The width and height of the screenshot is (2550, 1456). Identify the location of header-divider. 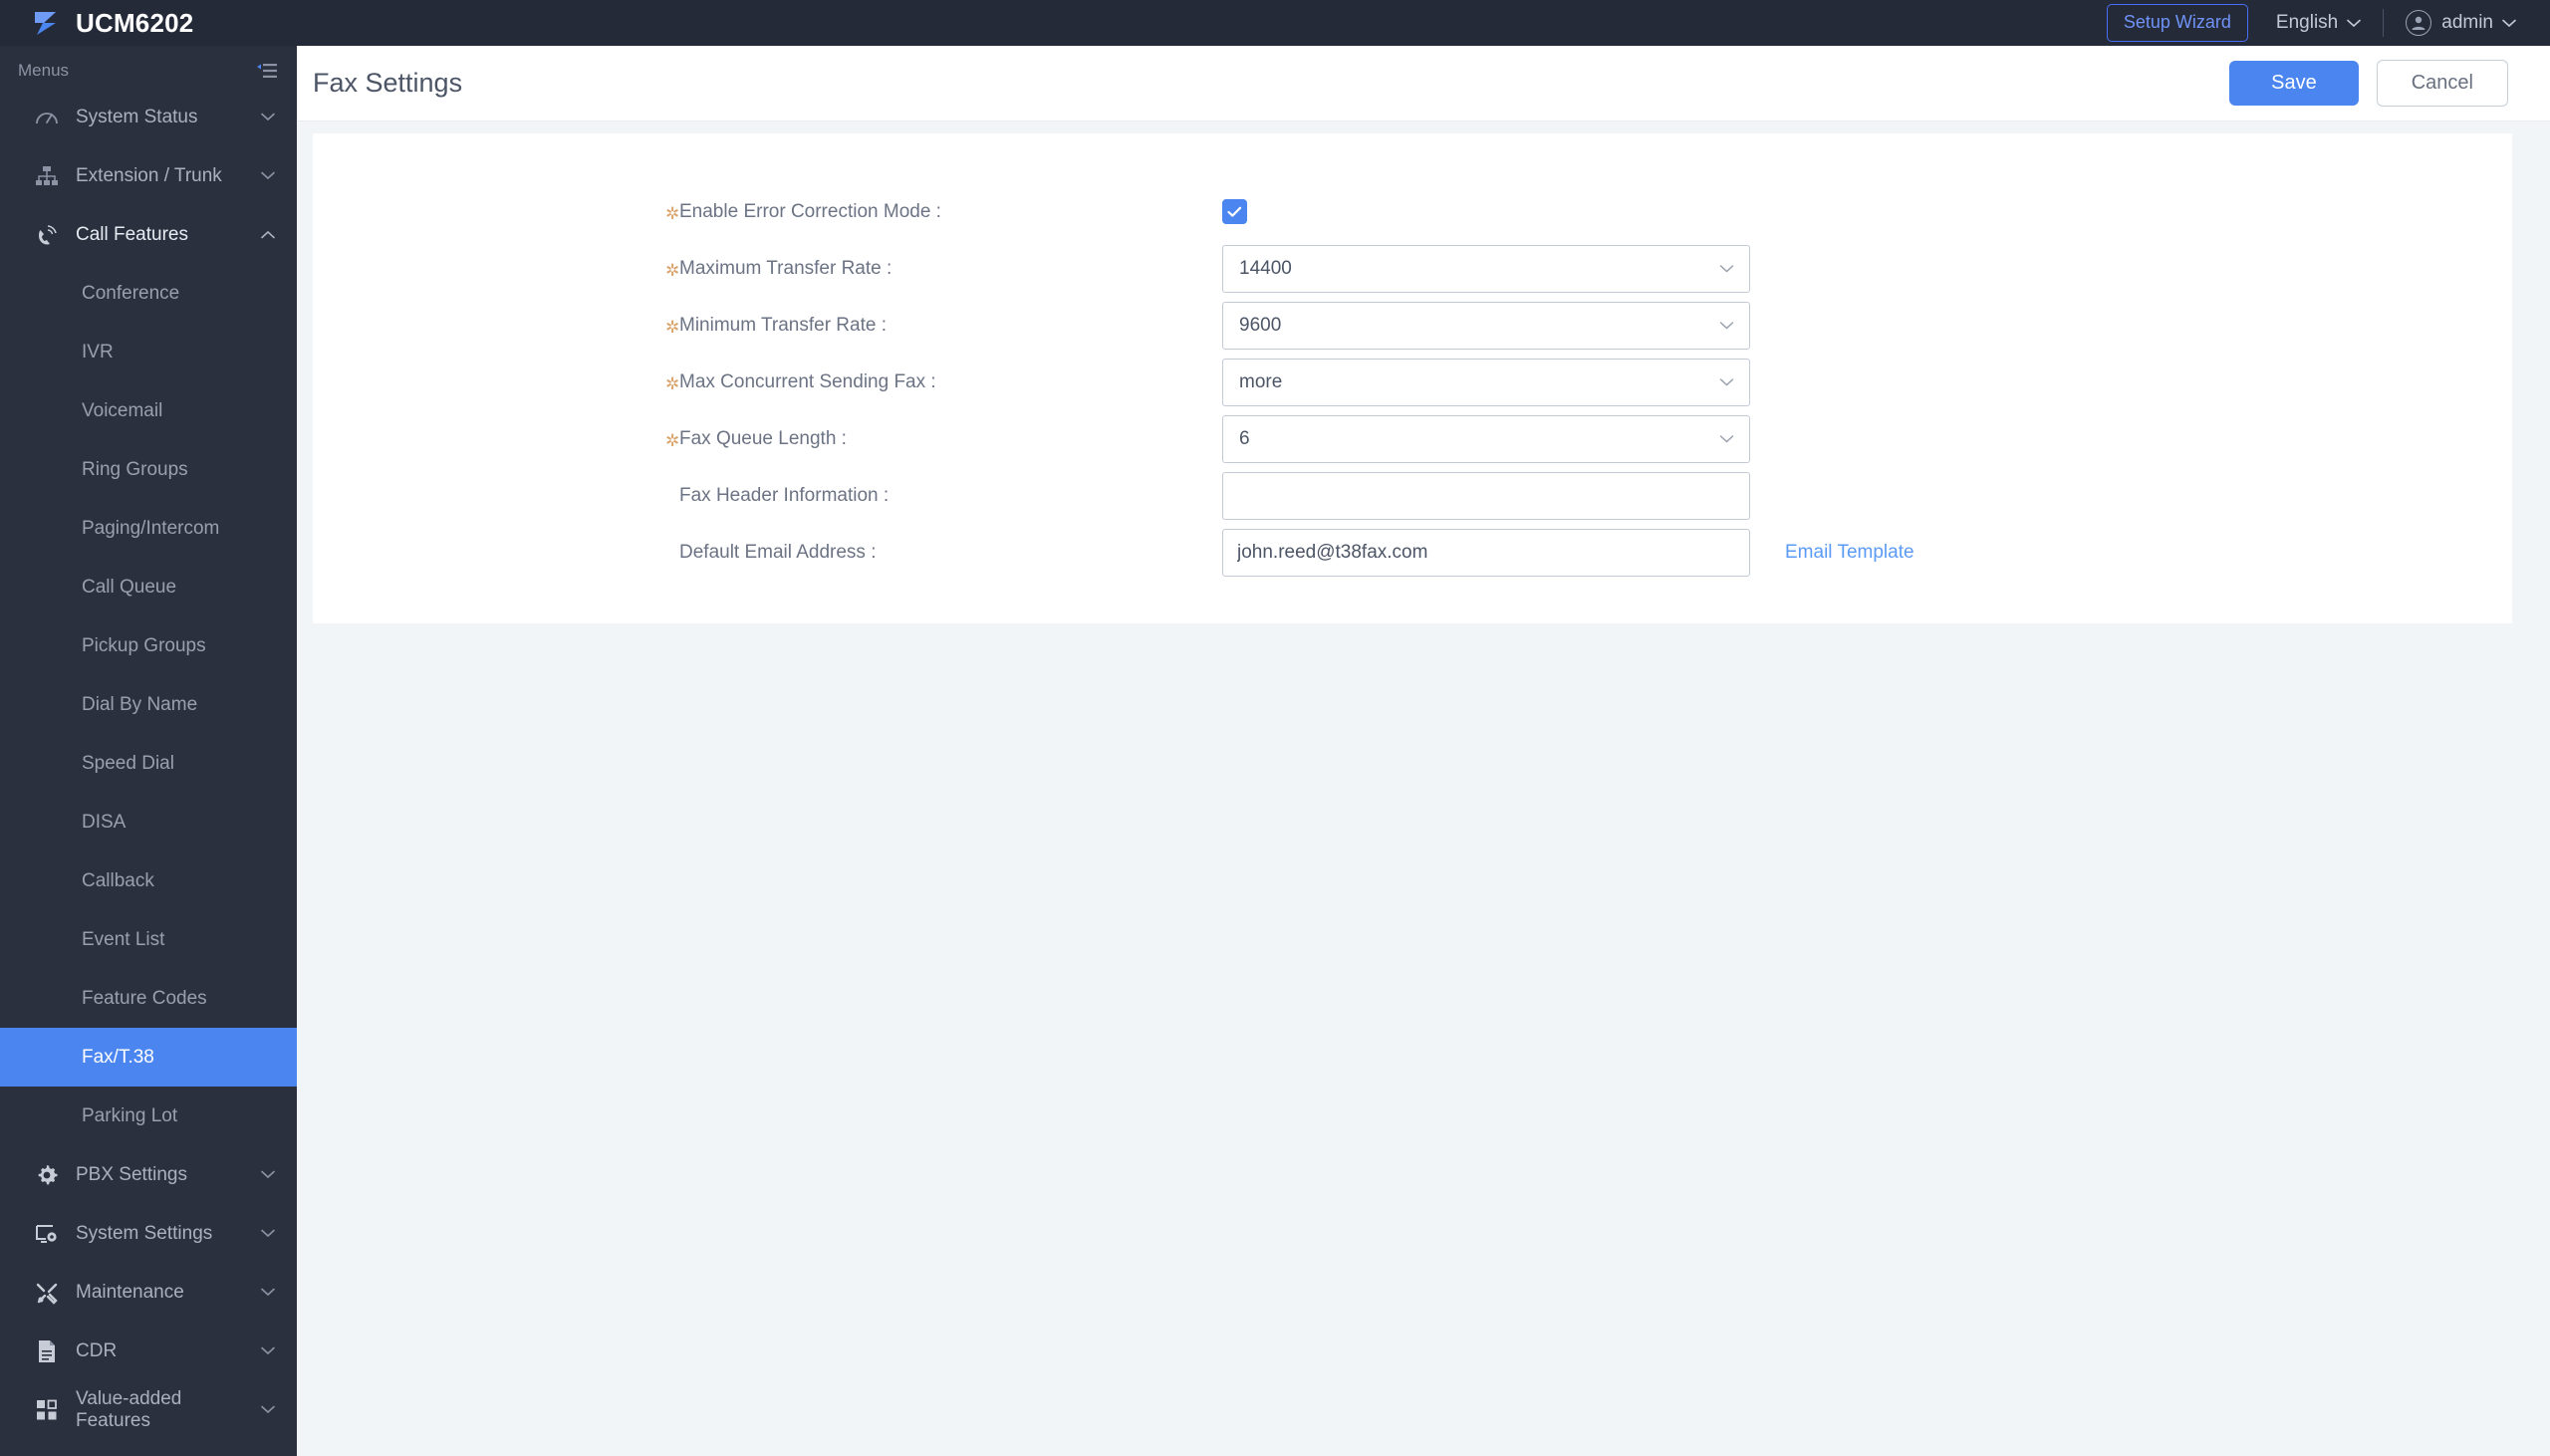
(2384, 23).